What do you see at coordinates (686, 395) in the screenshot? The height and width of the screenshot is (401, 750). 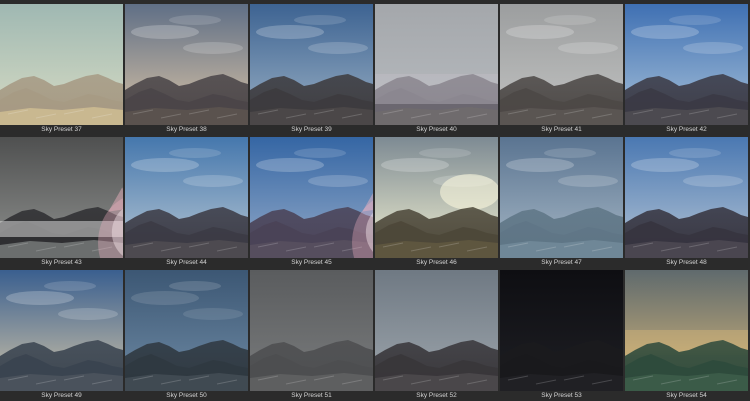 I see `sky-preset-label: Sky Preset 54` at bounding box center [686, 395].